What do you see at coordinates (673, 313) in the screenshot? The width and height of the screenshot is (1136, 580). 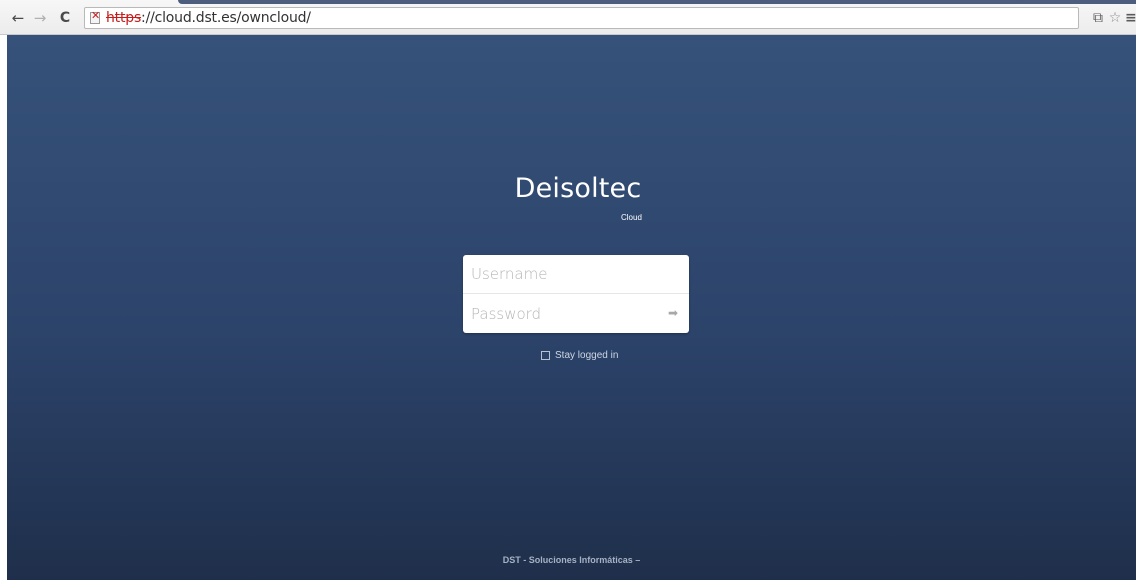 I see `login-submit-arrow-icon: ➡` at bounding box center [673, 313].